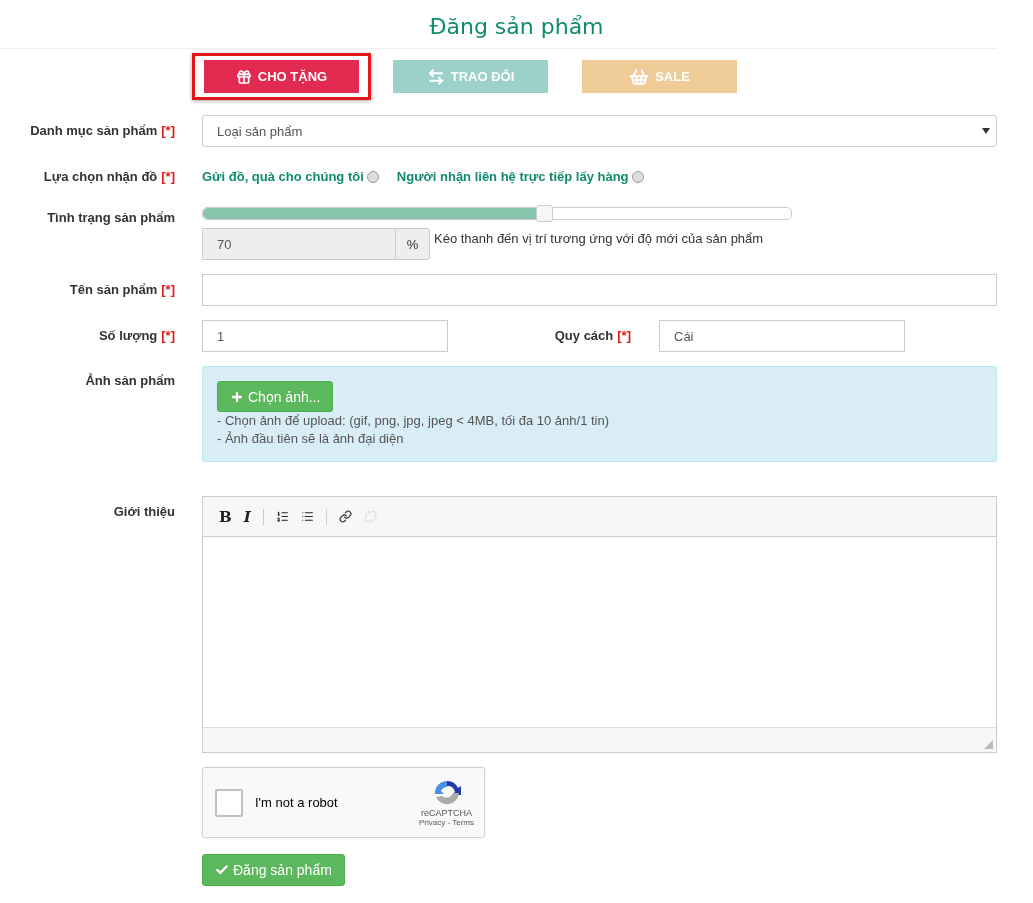 This screenshot has height=903, width=1033. Describe the element at coordinates (516, 27) in the screenshot. I see `page-title: Đăng sản phẩm` at that location.